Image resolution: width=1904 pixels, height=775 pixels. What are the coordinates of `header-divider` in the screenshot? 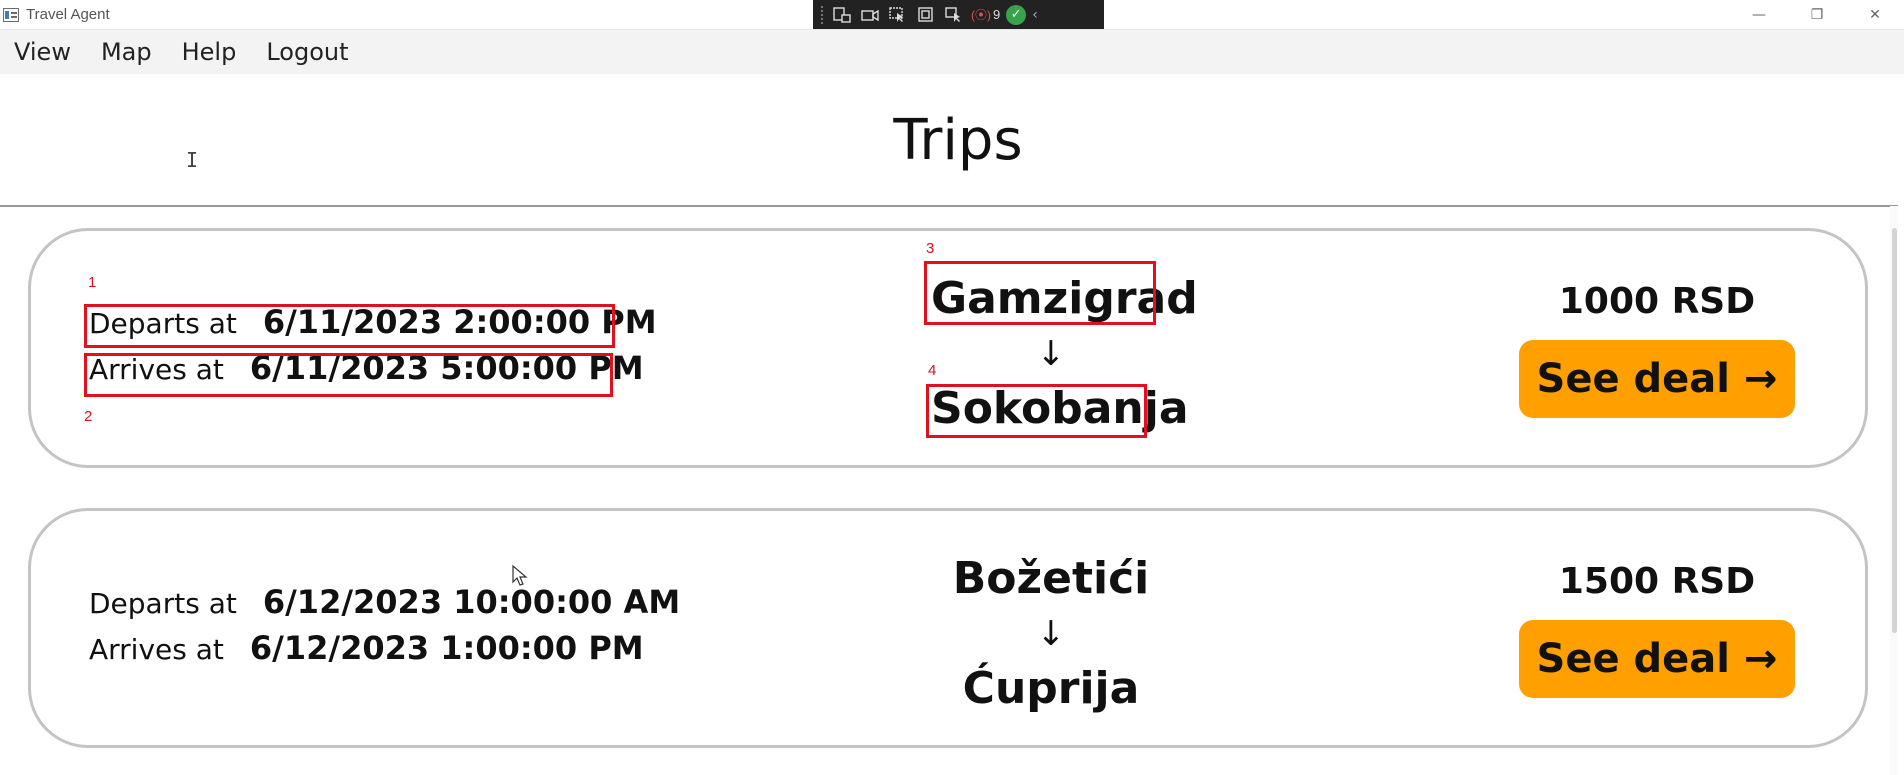 It's located at (949, 206).